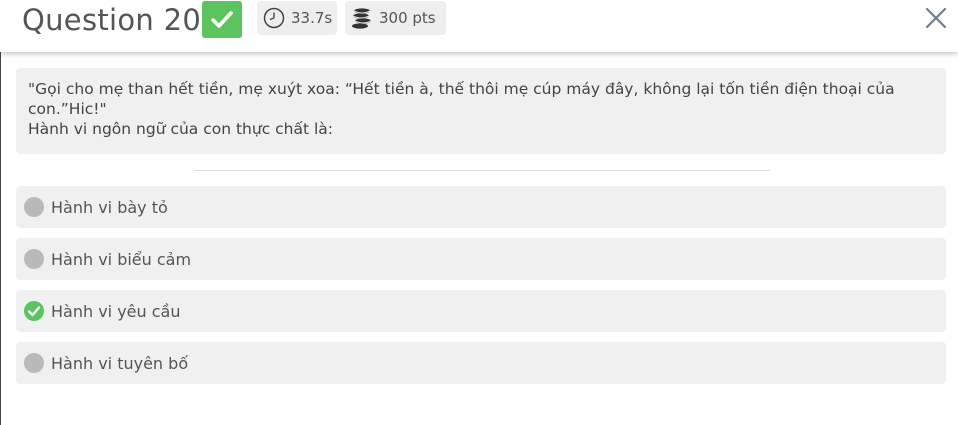 The width and height of the screenshot is (958, 425). I want to click on divider, so click(482, 170).